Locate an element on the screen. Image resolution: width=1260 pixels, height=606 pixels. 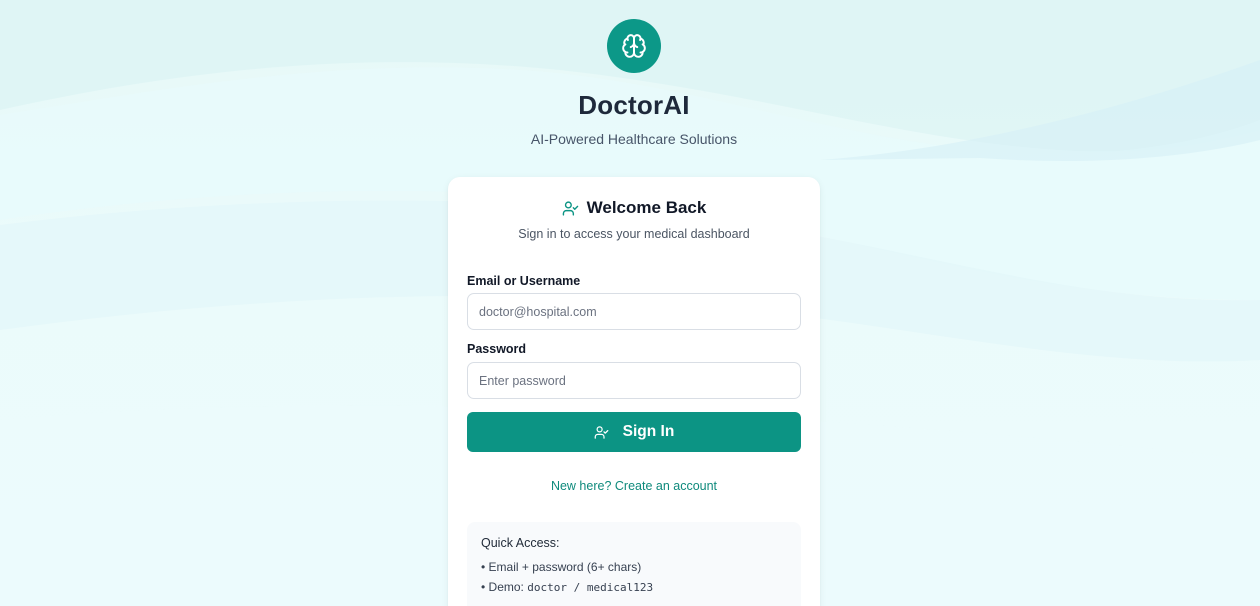
login-header: Welcome Back is located at coordinates (634, 208).